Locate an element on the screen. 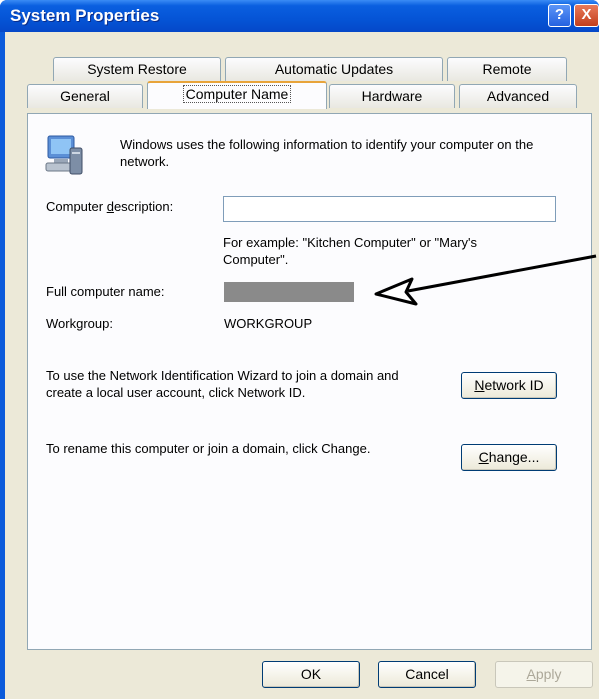 The image size is (599, 699). full-computer-name-label: Full computer name: is located at coordinates (105, 291).